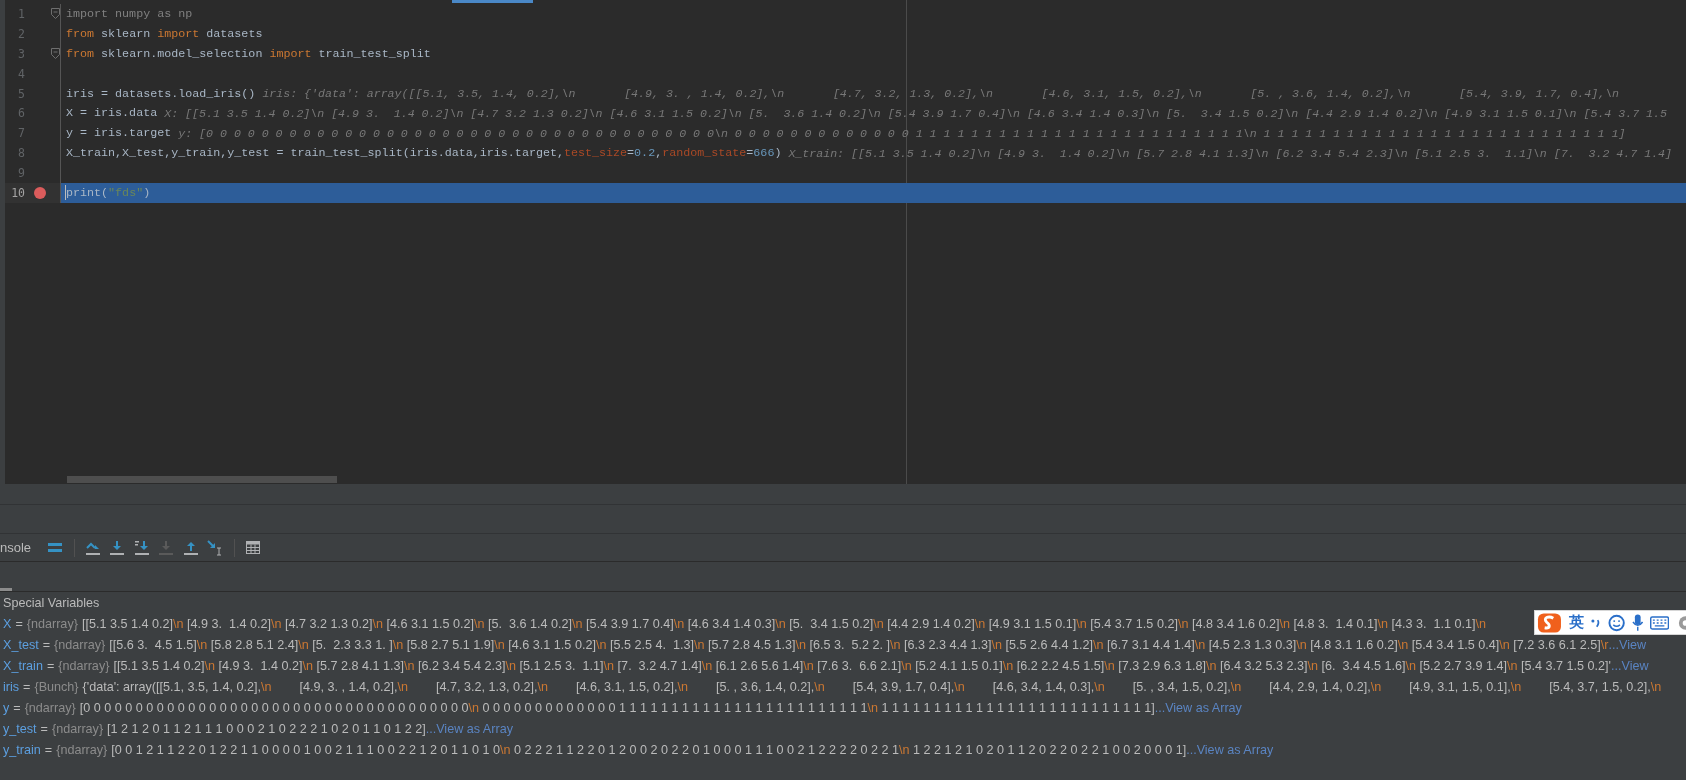 This screenshot has height=780, width=1686. Describe the element at coordinates (16, 547) in the screenshot. I see `console-tab: nsole` at that location.